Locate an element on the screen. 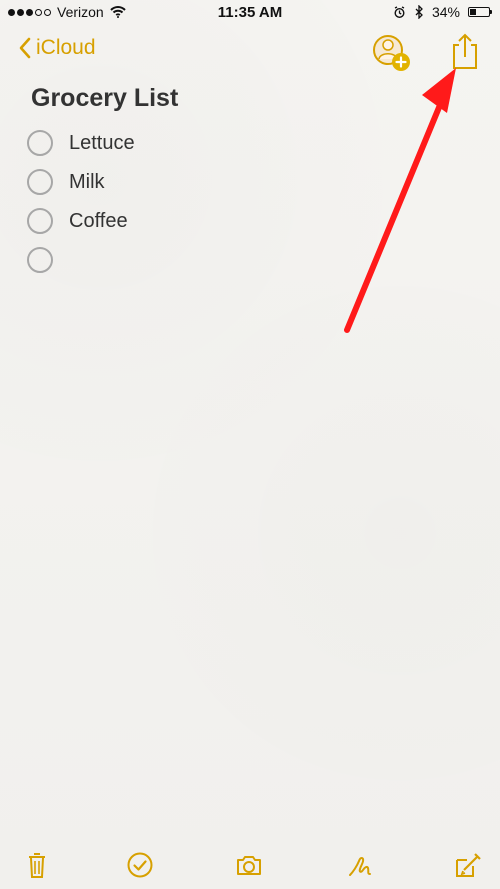 The image size is (500, 889). back-button: iCloud is located at coordinates (57, 48).